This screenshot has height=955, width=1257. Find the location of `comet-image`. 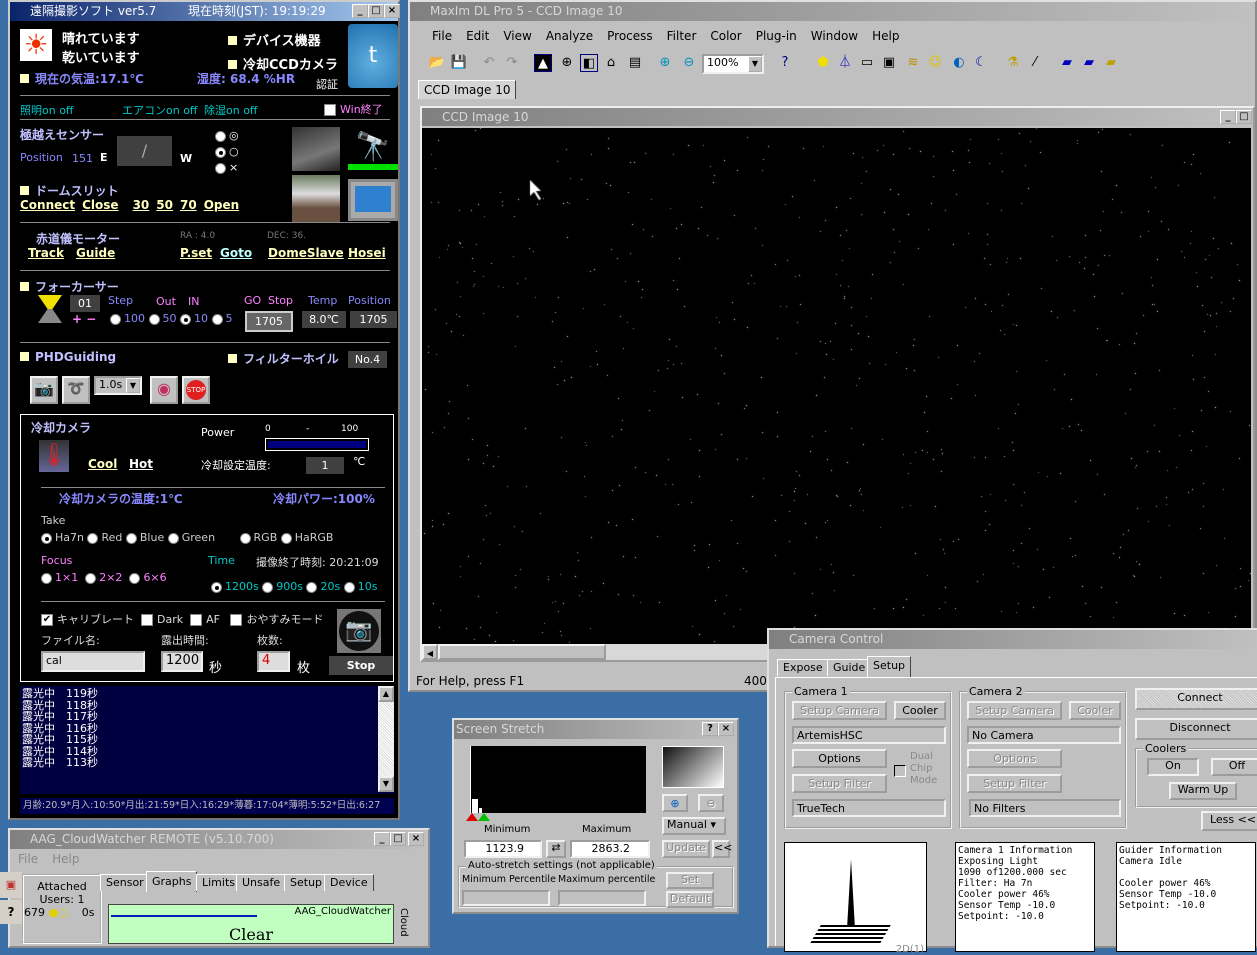

comet-image is located at coordinates (316, 149).